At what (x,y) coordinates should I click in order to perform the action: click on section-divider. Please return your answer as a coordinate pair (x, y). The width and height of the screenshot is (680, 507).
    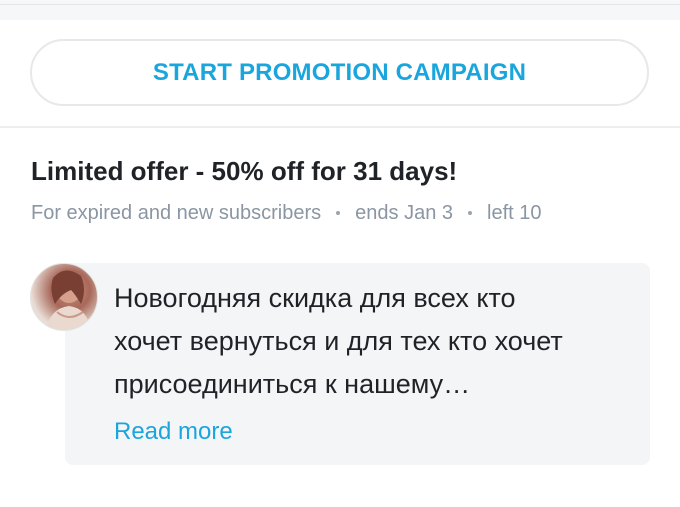
    Looking at the image, I should click on (340, 127).